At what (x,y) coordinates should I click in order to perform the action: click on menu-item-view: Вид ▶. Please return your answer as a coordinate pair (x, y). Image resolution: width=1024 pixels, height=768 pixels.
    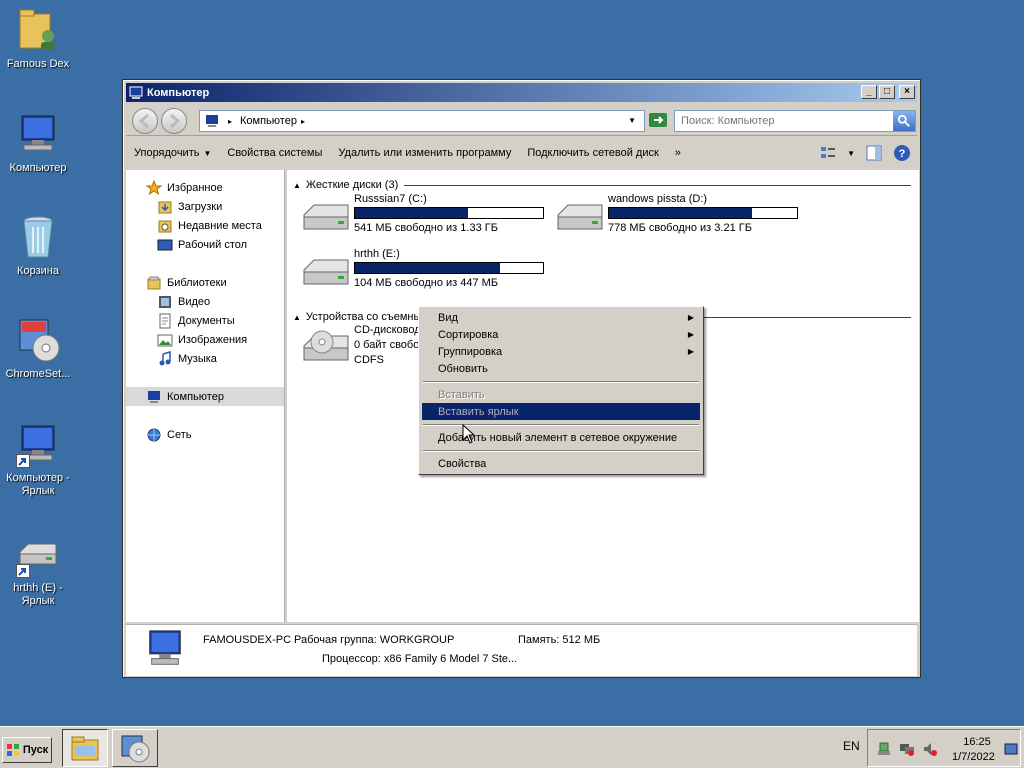
    Looking at the image, I should click on (561, 317).